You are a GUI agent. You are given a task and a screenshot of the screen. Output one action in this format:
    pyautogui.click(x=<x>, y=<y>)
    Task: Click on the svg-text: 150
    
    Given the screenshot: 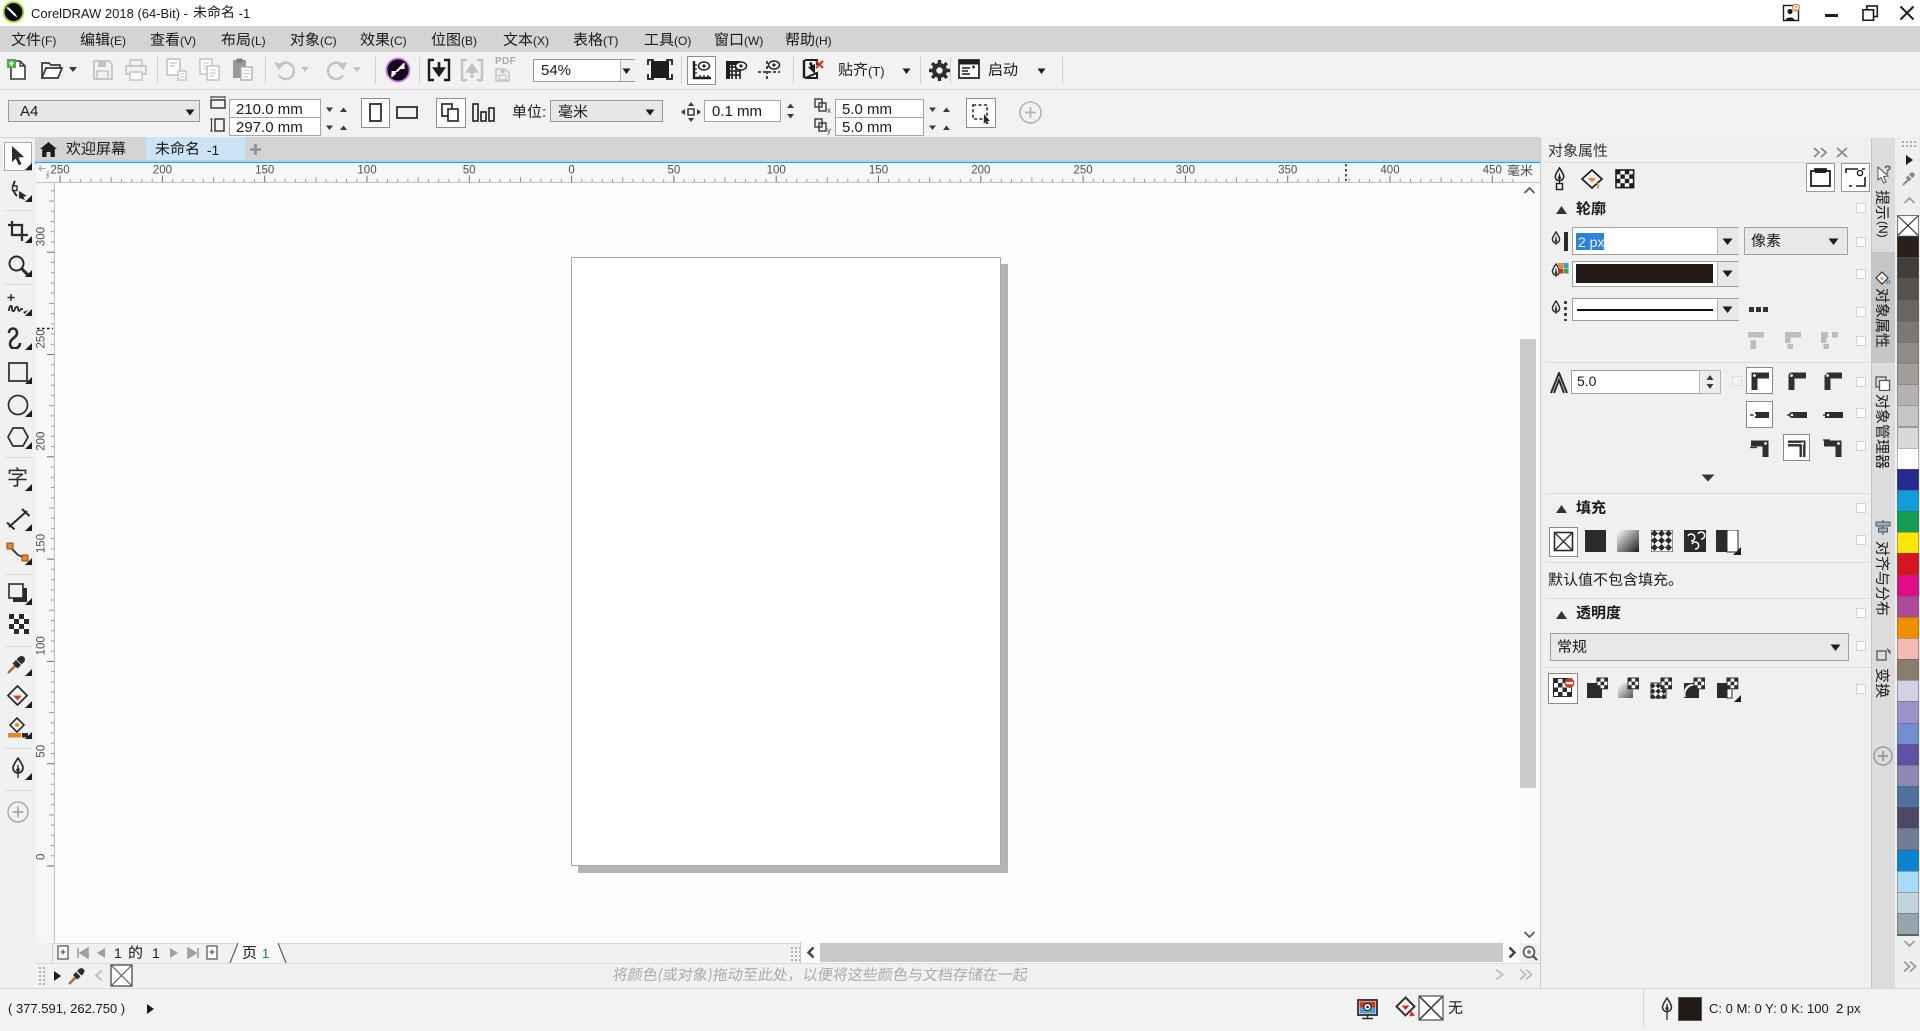 What is the action you would take?
    pyautogui.click(x=42, y=543)
    